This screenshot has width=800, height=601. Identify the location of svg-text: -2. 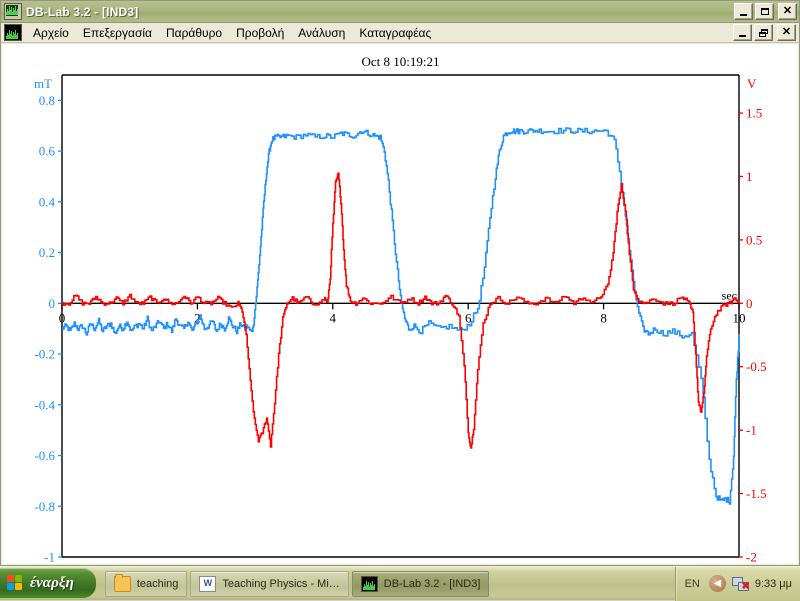
(751, 557).